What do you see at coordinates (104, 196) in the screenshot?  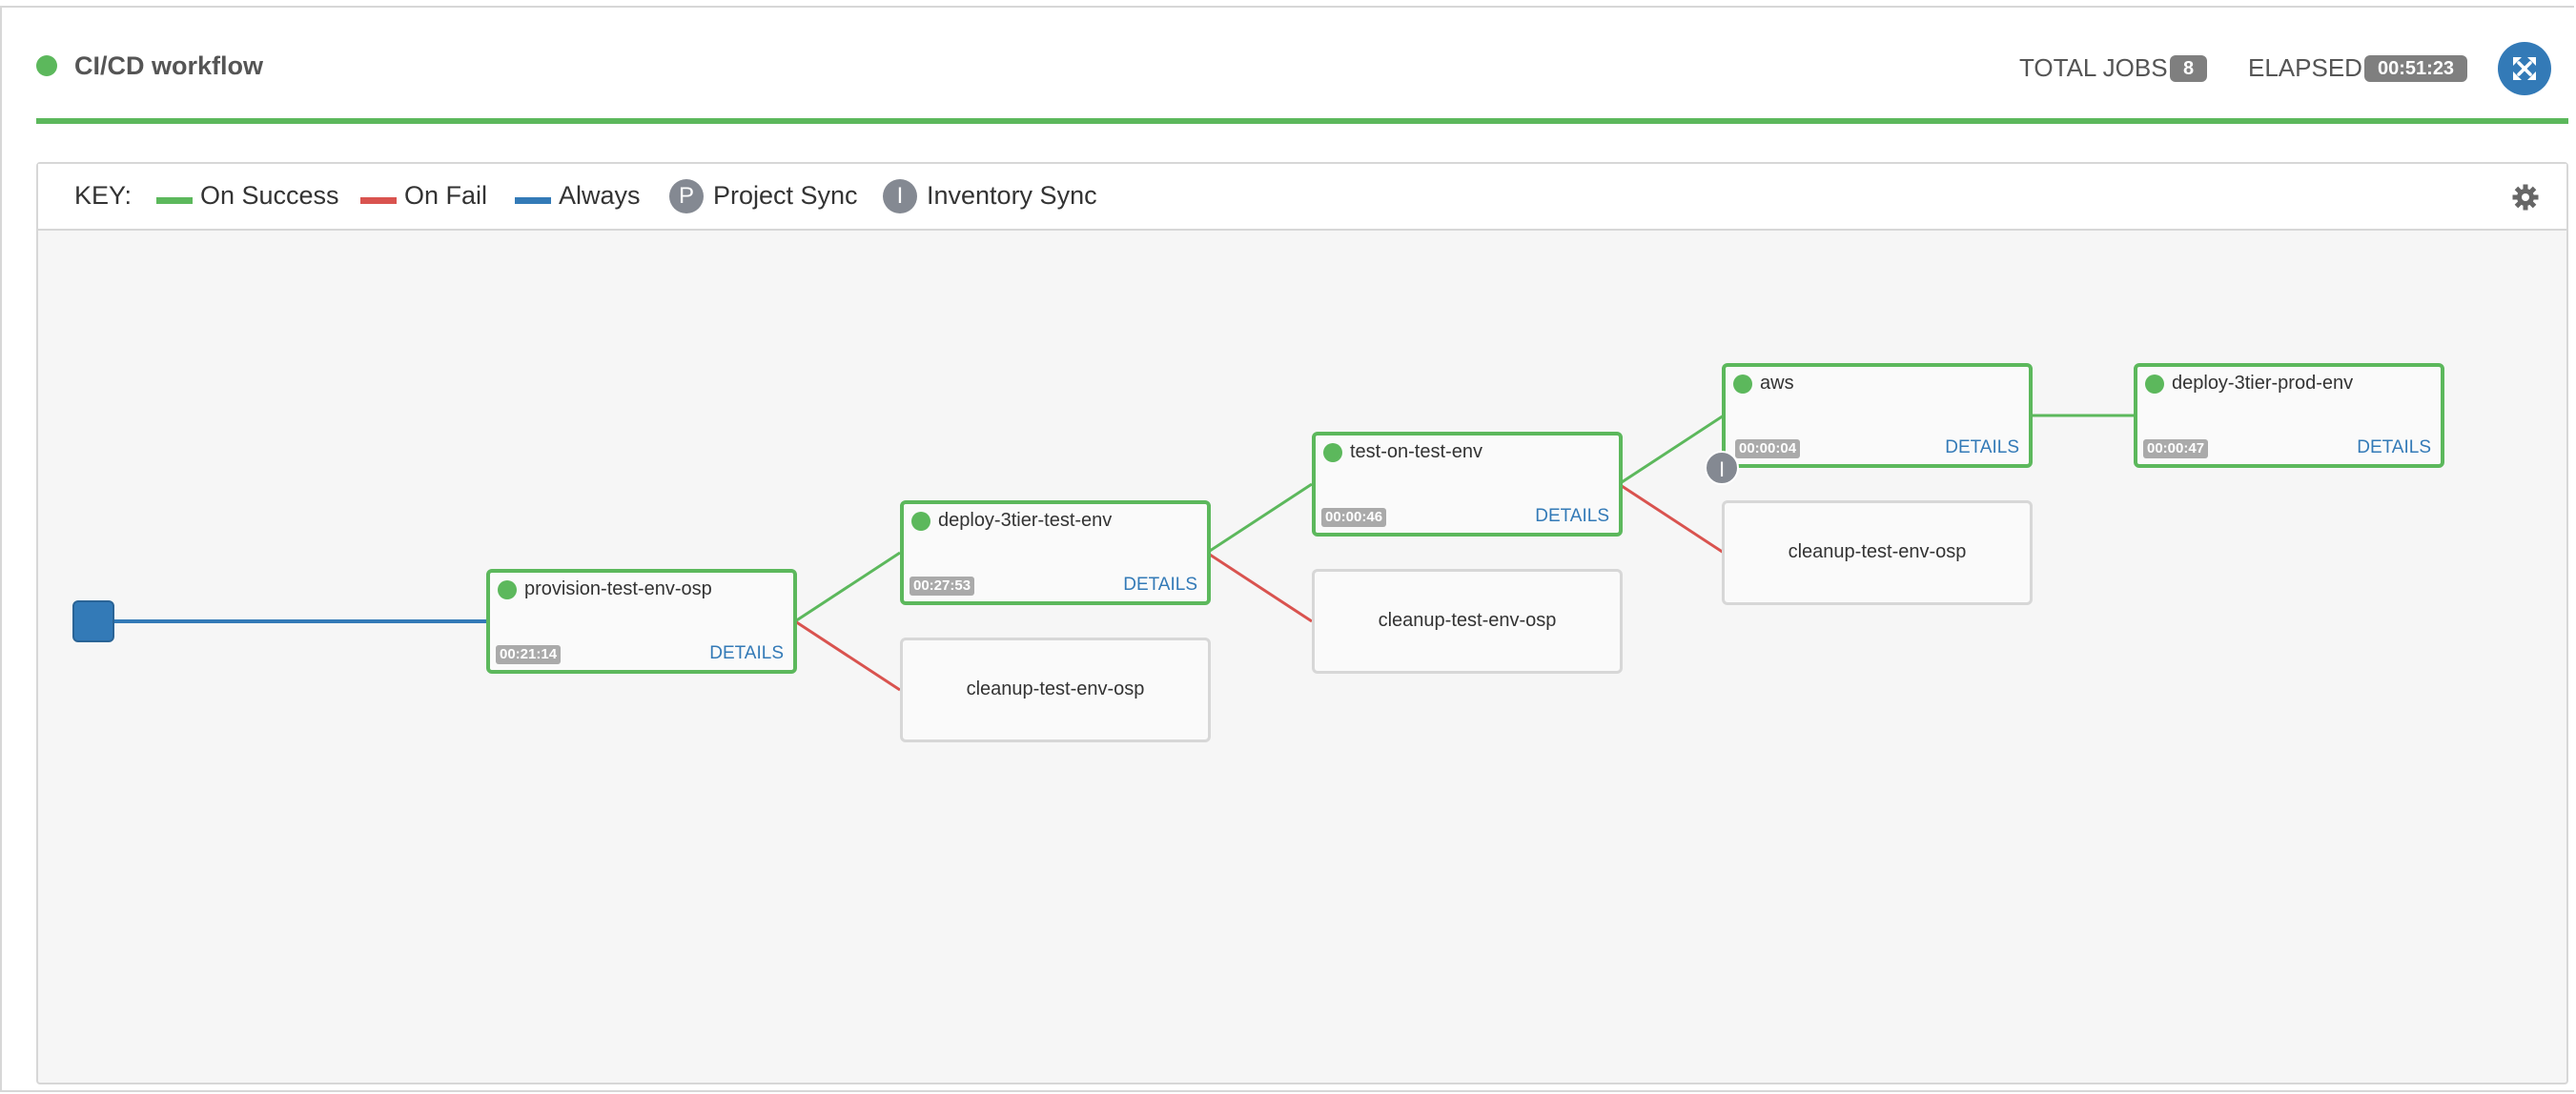 I see `legend-key-label: KEY:` at bounding box center [104, 196].